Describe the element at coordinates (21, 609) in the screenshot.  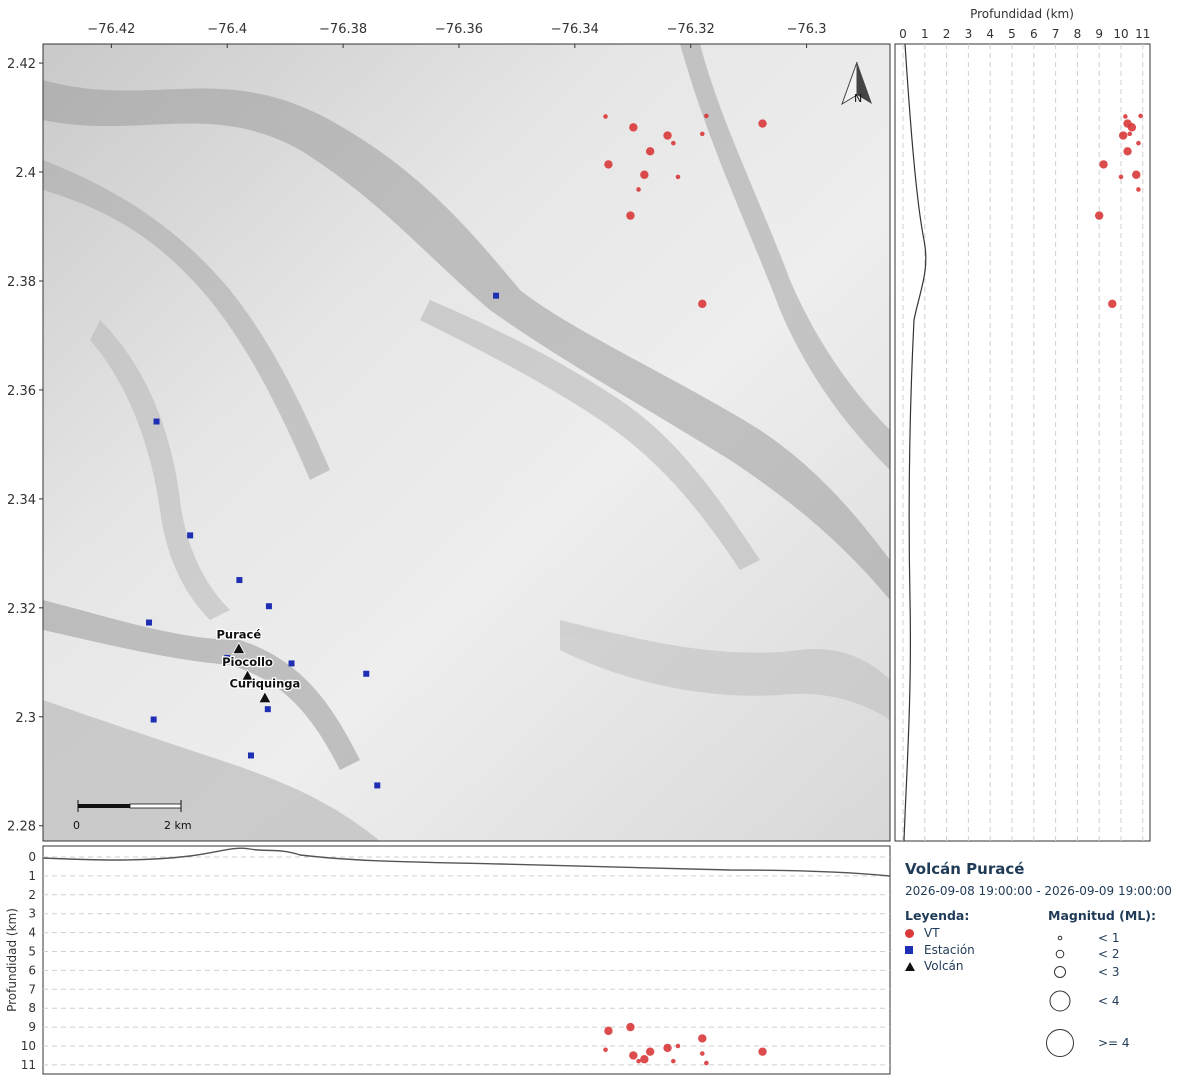
I see `latitude-tick-label: 2.32` at that location.